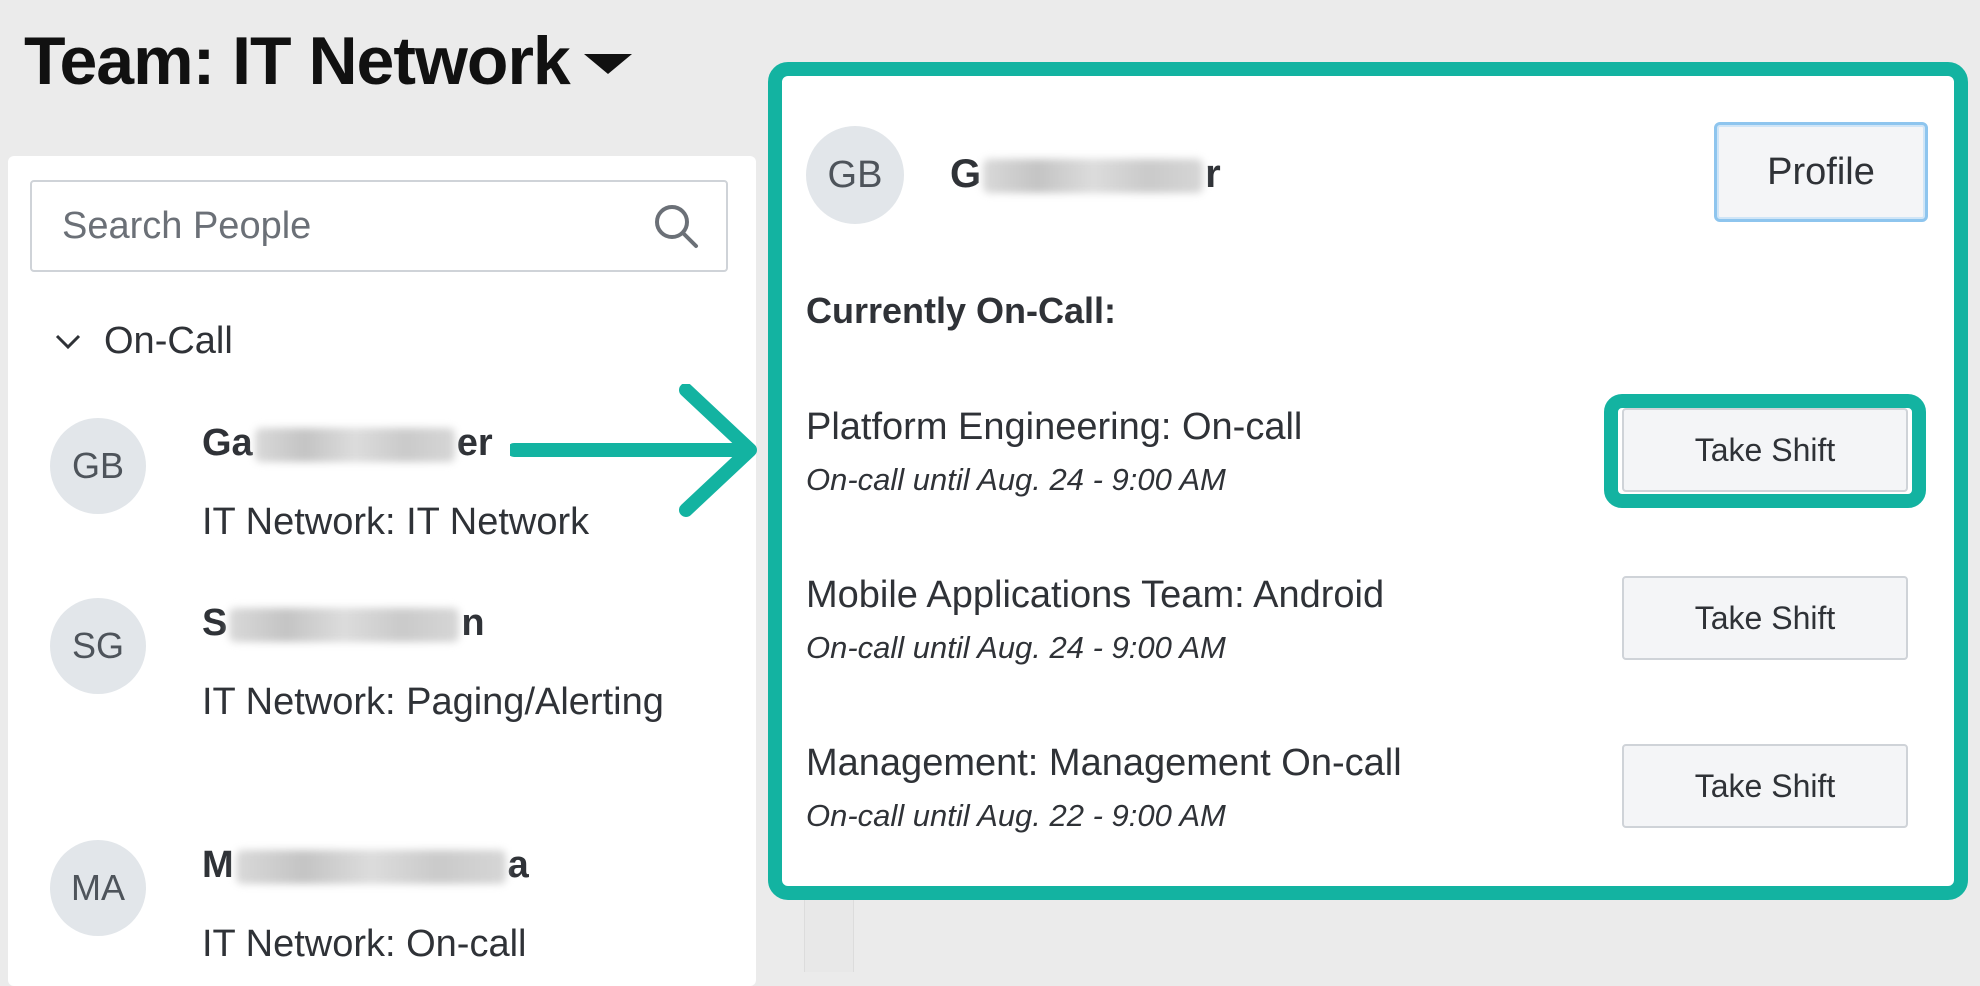 Image resolution: width=1980 pixels, height=986 pixels. What do you see at coordinates (961, 310) in the screenshot?
I see `currently-on-call-heading: Currently On-Call:` at bounding box center [961, 310].